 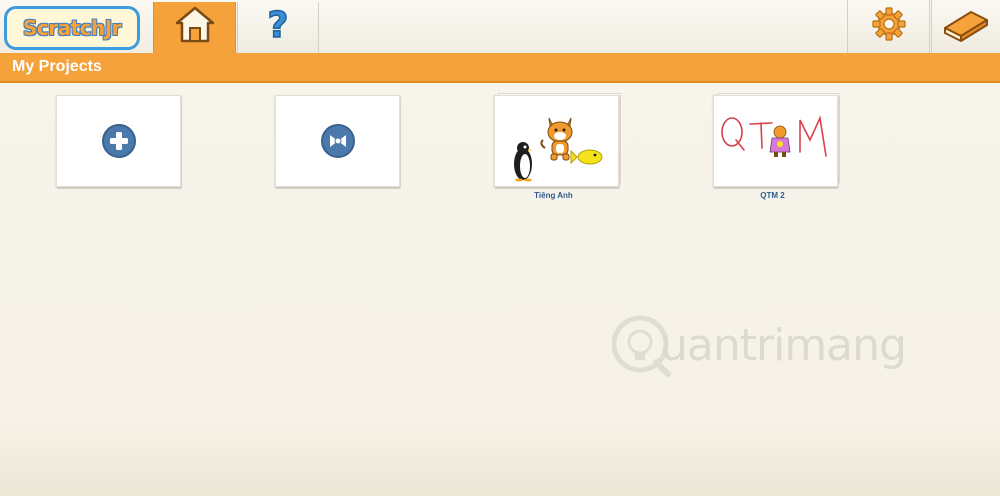 What do you see at coordinates (772, 195) in the screenshot?
I see `project-label: QTM 2` at bounding box center [772, 195].